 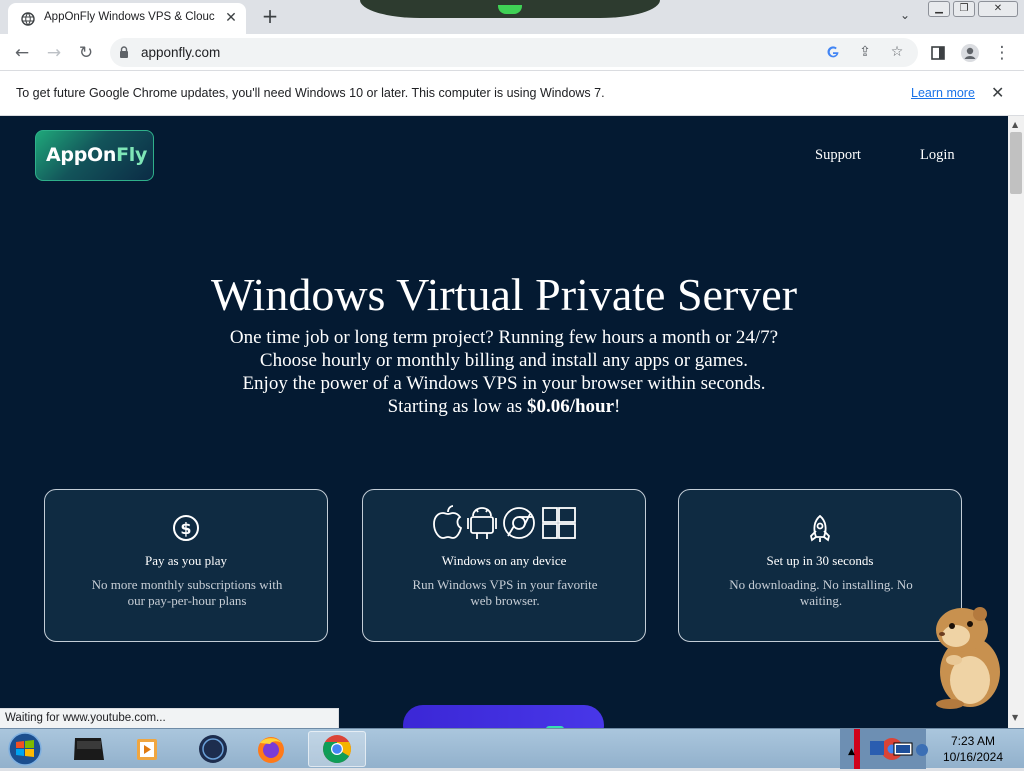 I want to click on browser-tab: AppOnFly Windows VPS & Clouc ✕, so click(x=127, y=18).